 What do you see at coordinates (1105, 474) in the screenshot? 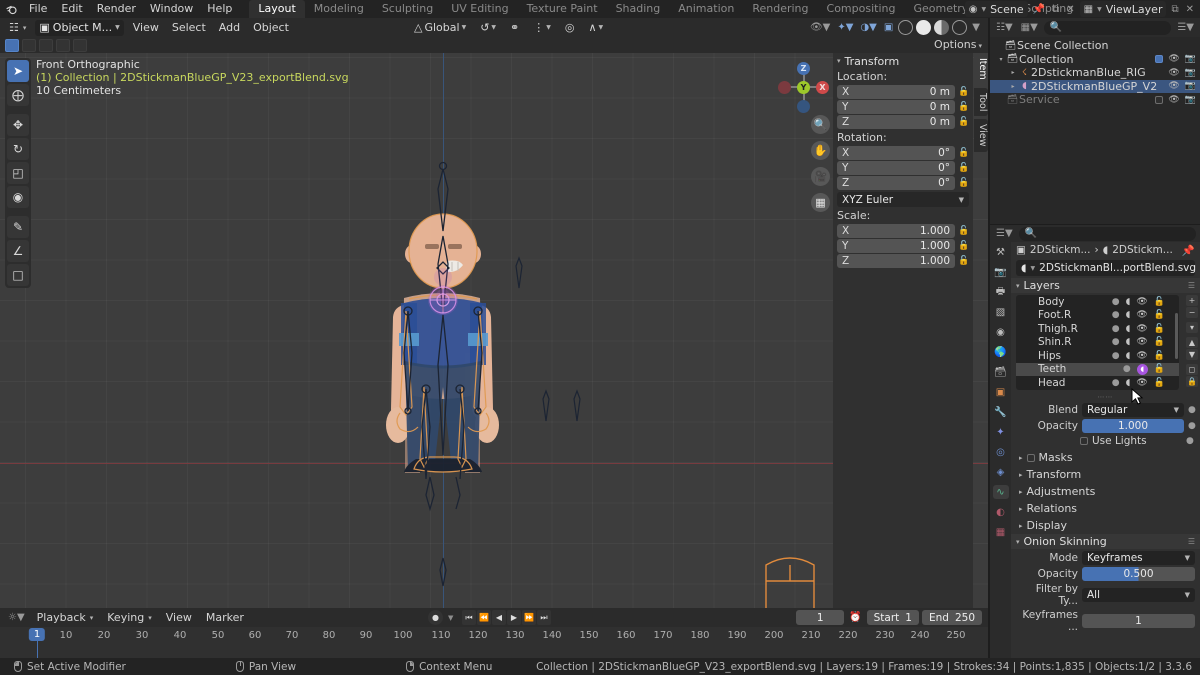
I see `subpanel-transform: ▸ Transform` at bounding box center [1105, 474].